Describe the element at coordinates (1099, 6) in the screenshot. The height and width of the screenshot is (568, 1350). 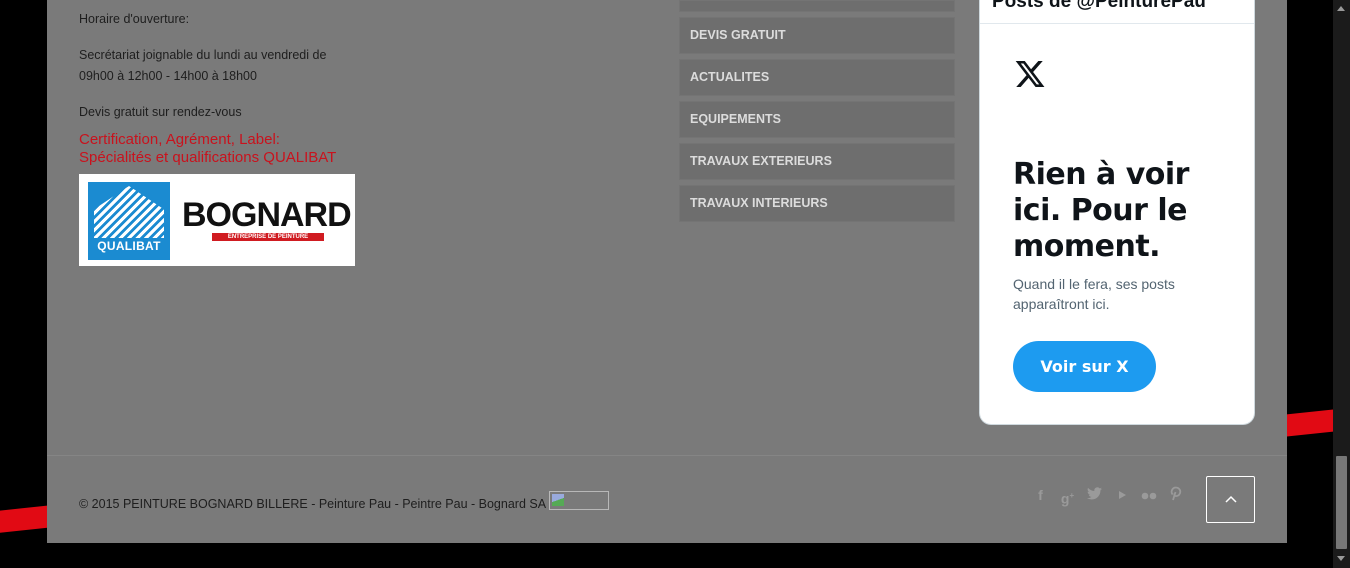
I see `twitter-widget-title: Posts de @PeinturePau` at that location.